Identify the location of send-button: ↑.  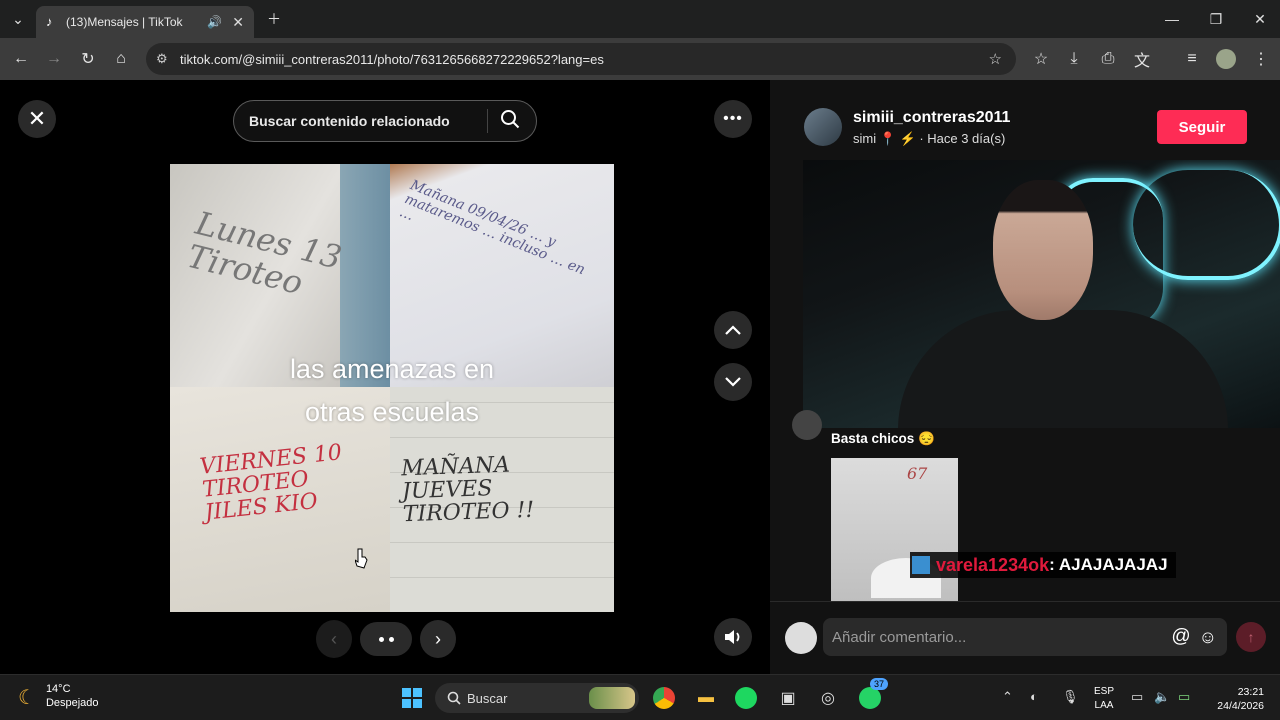
(1251, 637).